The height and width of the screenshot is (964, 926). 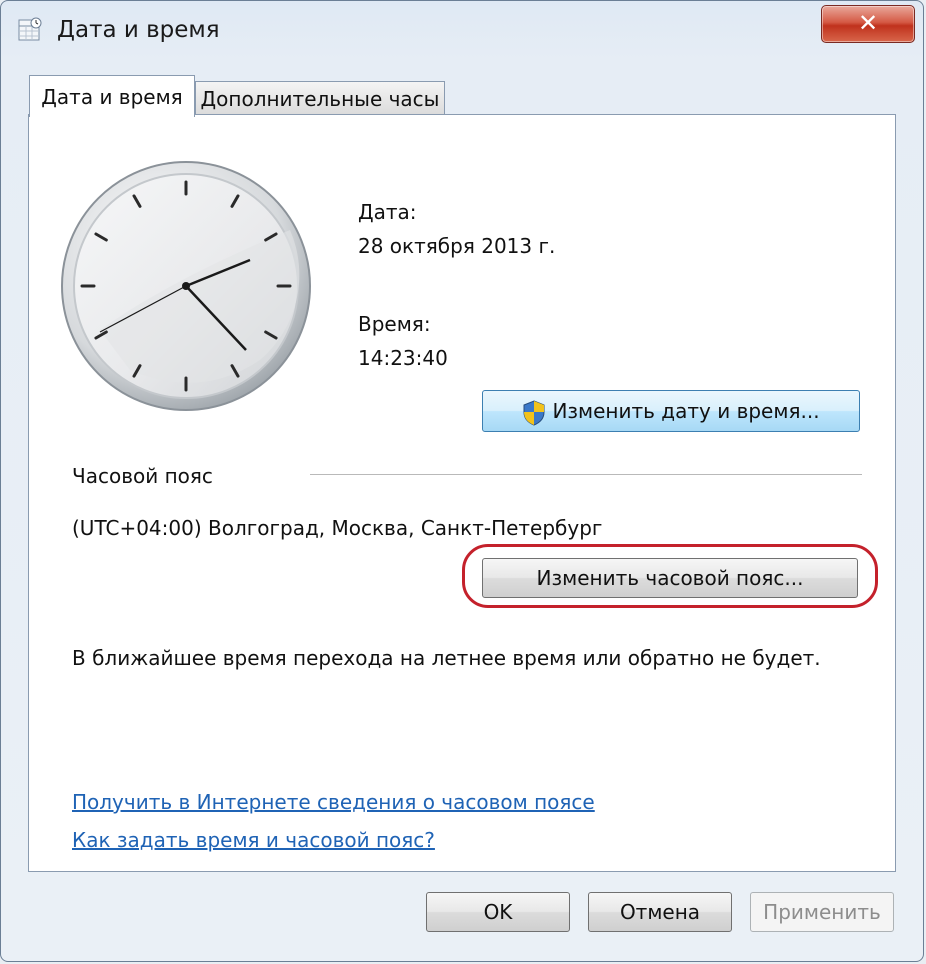 What do you see at coordinates (660, 912) in the screenshot?
I see `cancel-button: Отмена` at bounding box center [660, 912].